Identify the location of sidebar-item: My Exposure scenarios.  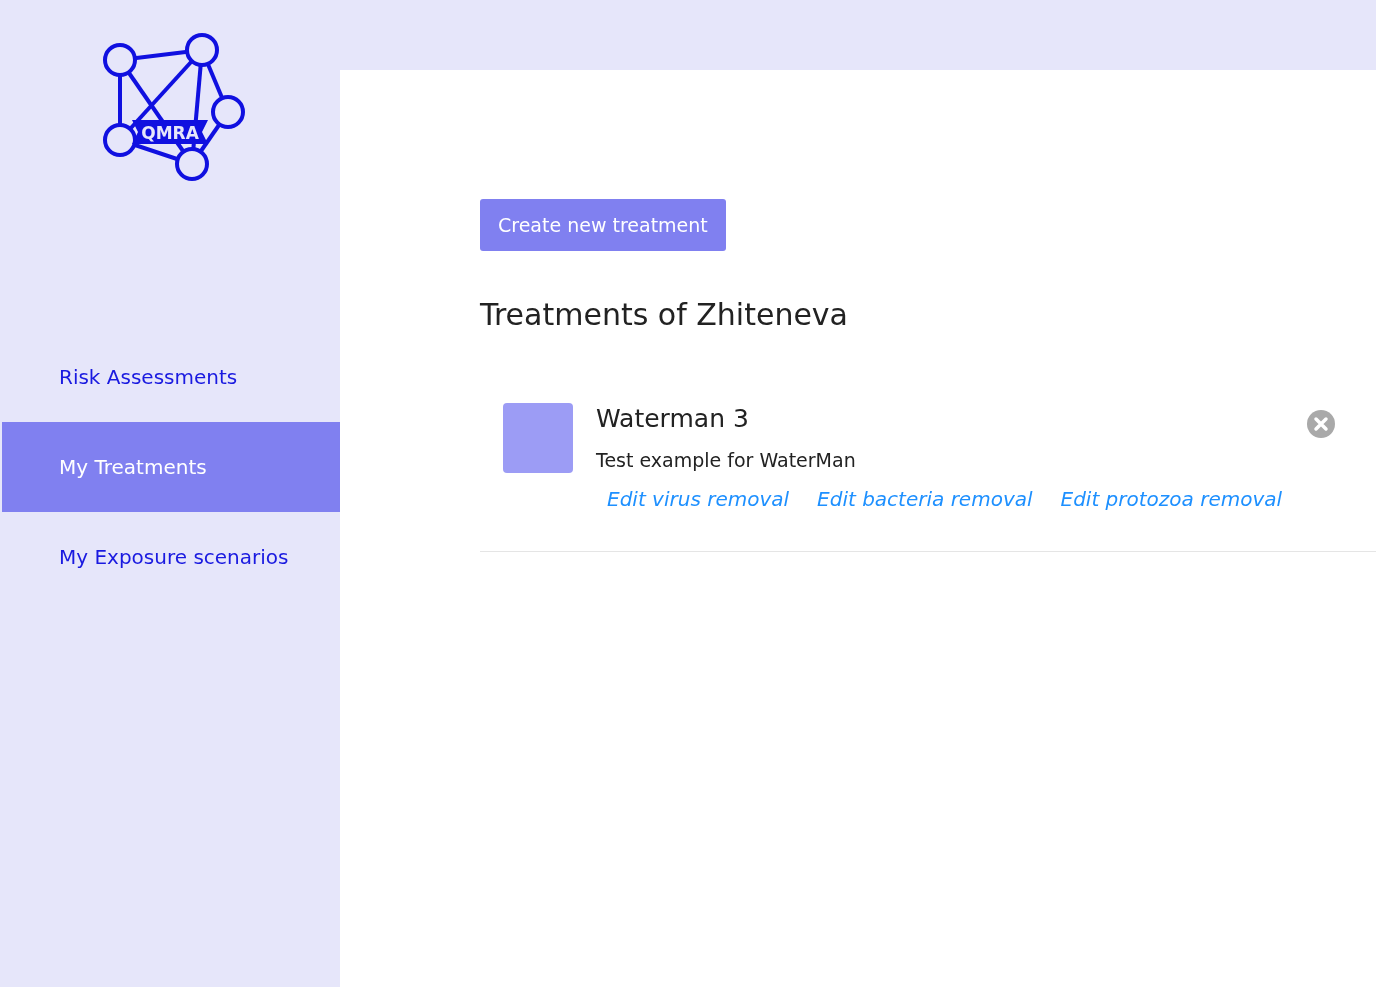
(171, 557).